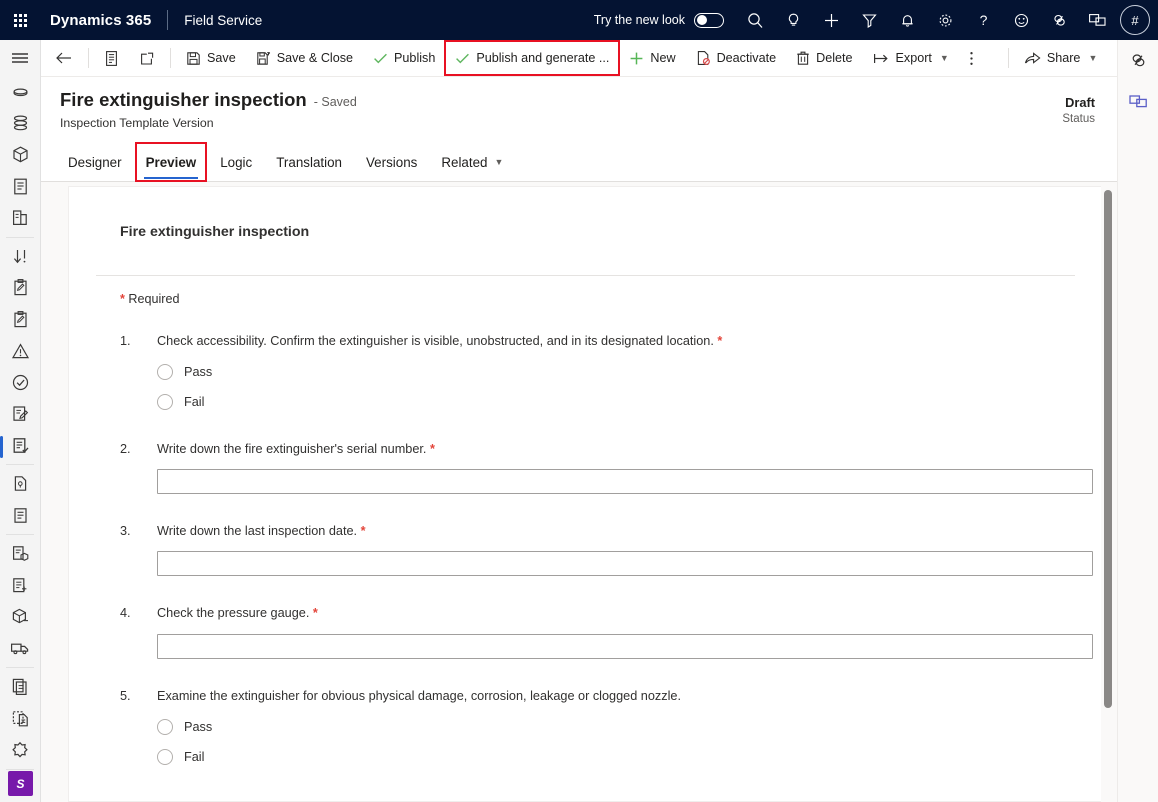  I want to click on required-legend: * Required, so click(585, 291).